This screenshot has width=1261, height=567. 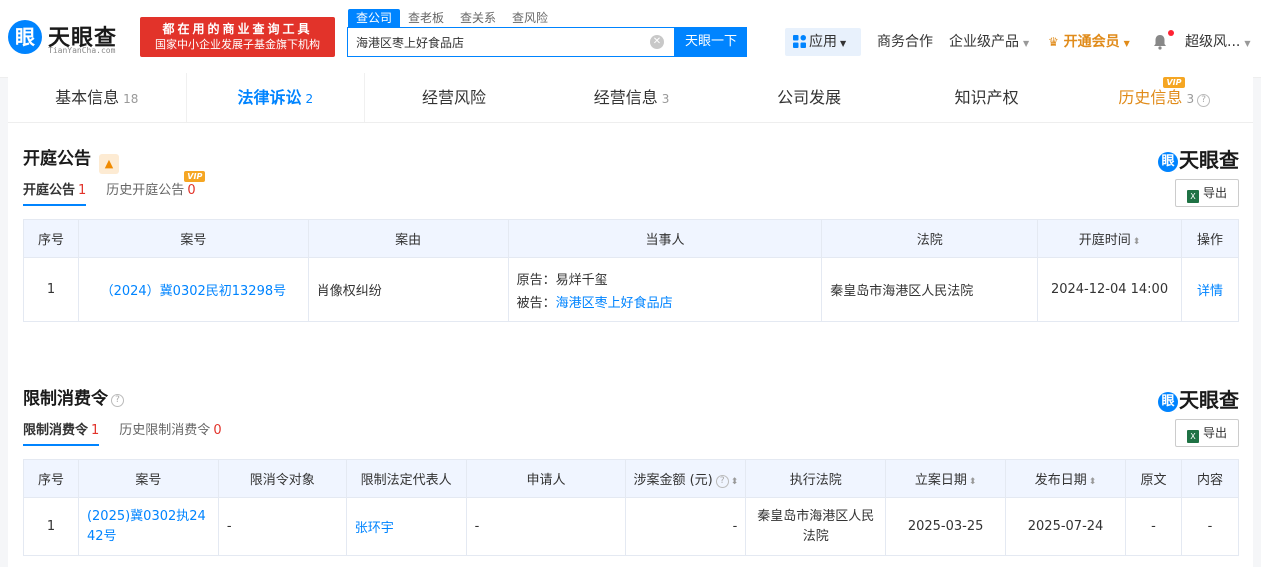 What do you see at coordinates (282, 526) in the screenshot?
I see `cell-target: -` at bounding box center [282, 526].